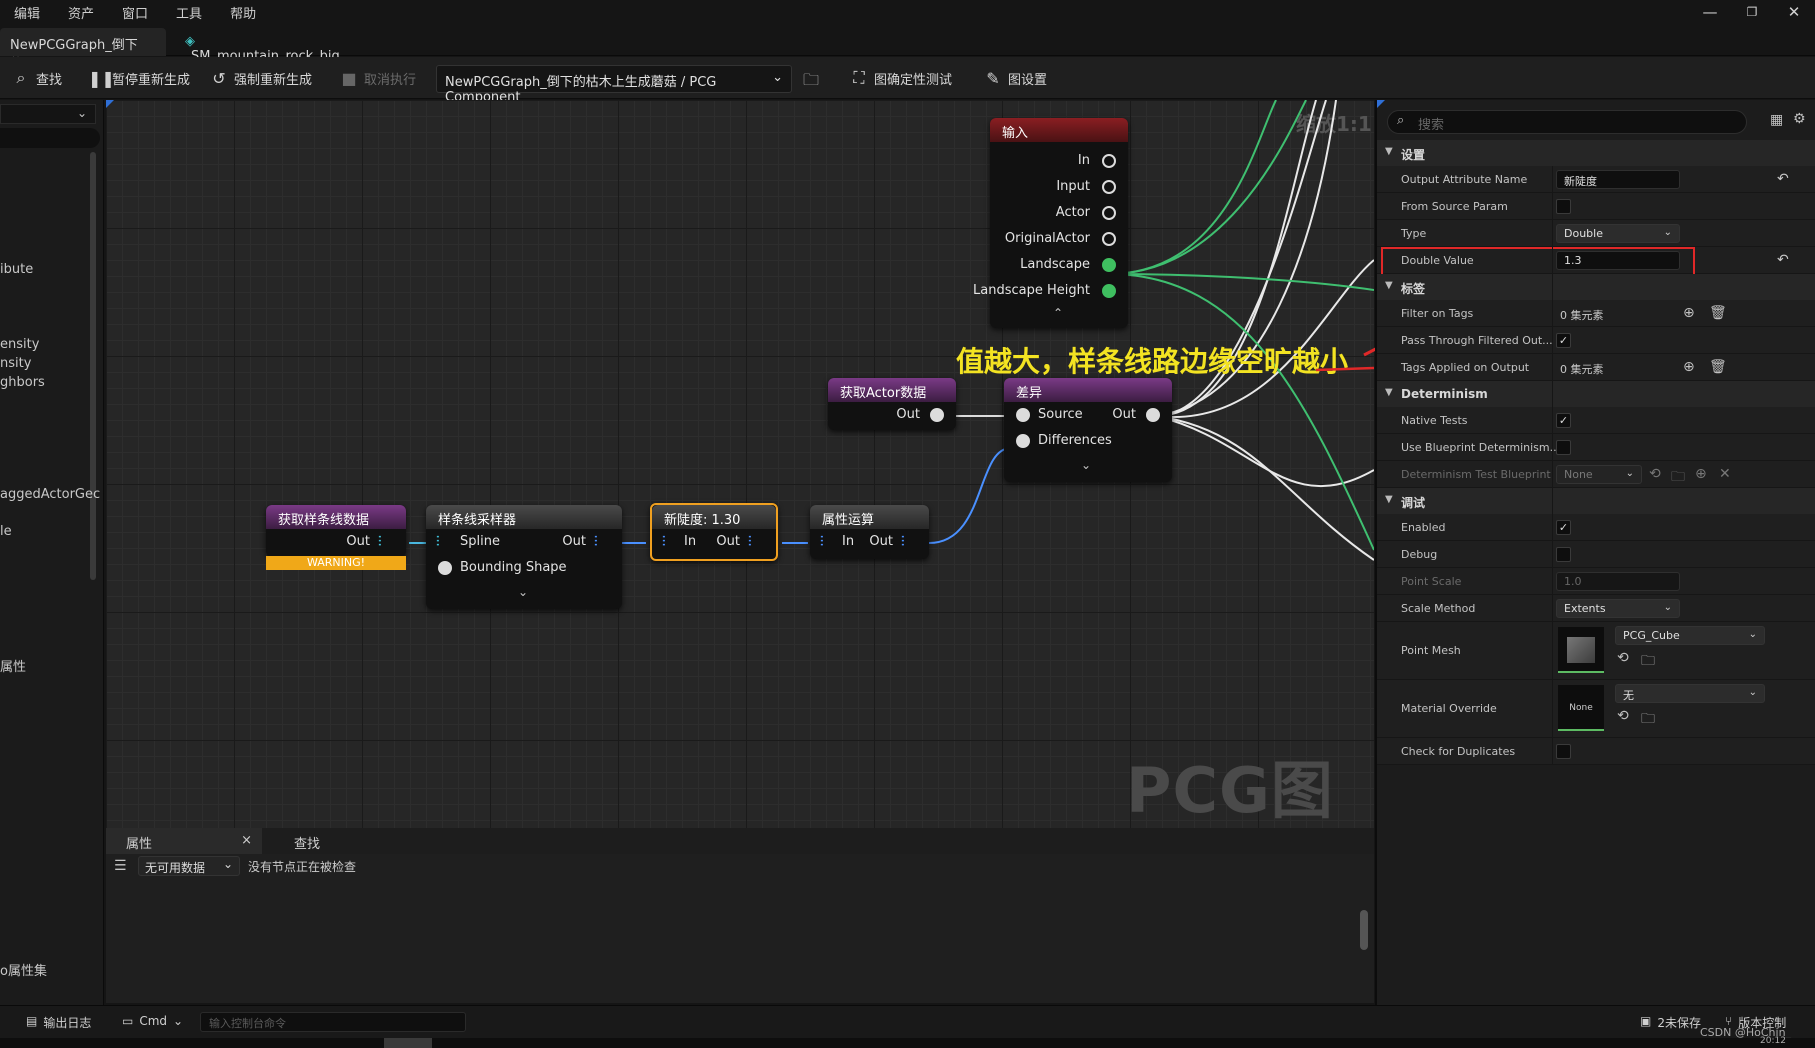 The height and width of the screenshot is (1048, 1815). What do you see at coordinates (869, 532) in the screenshot?
I see `attribute-op-node: 属性运算 ⫶ In Out ⫶` at bounding box center [869, 532].